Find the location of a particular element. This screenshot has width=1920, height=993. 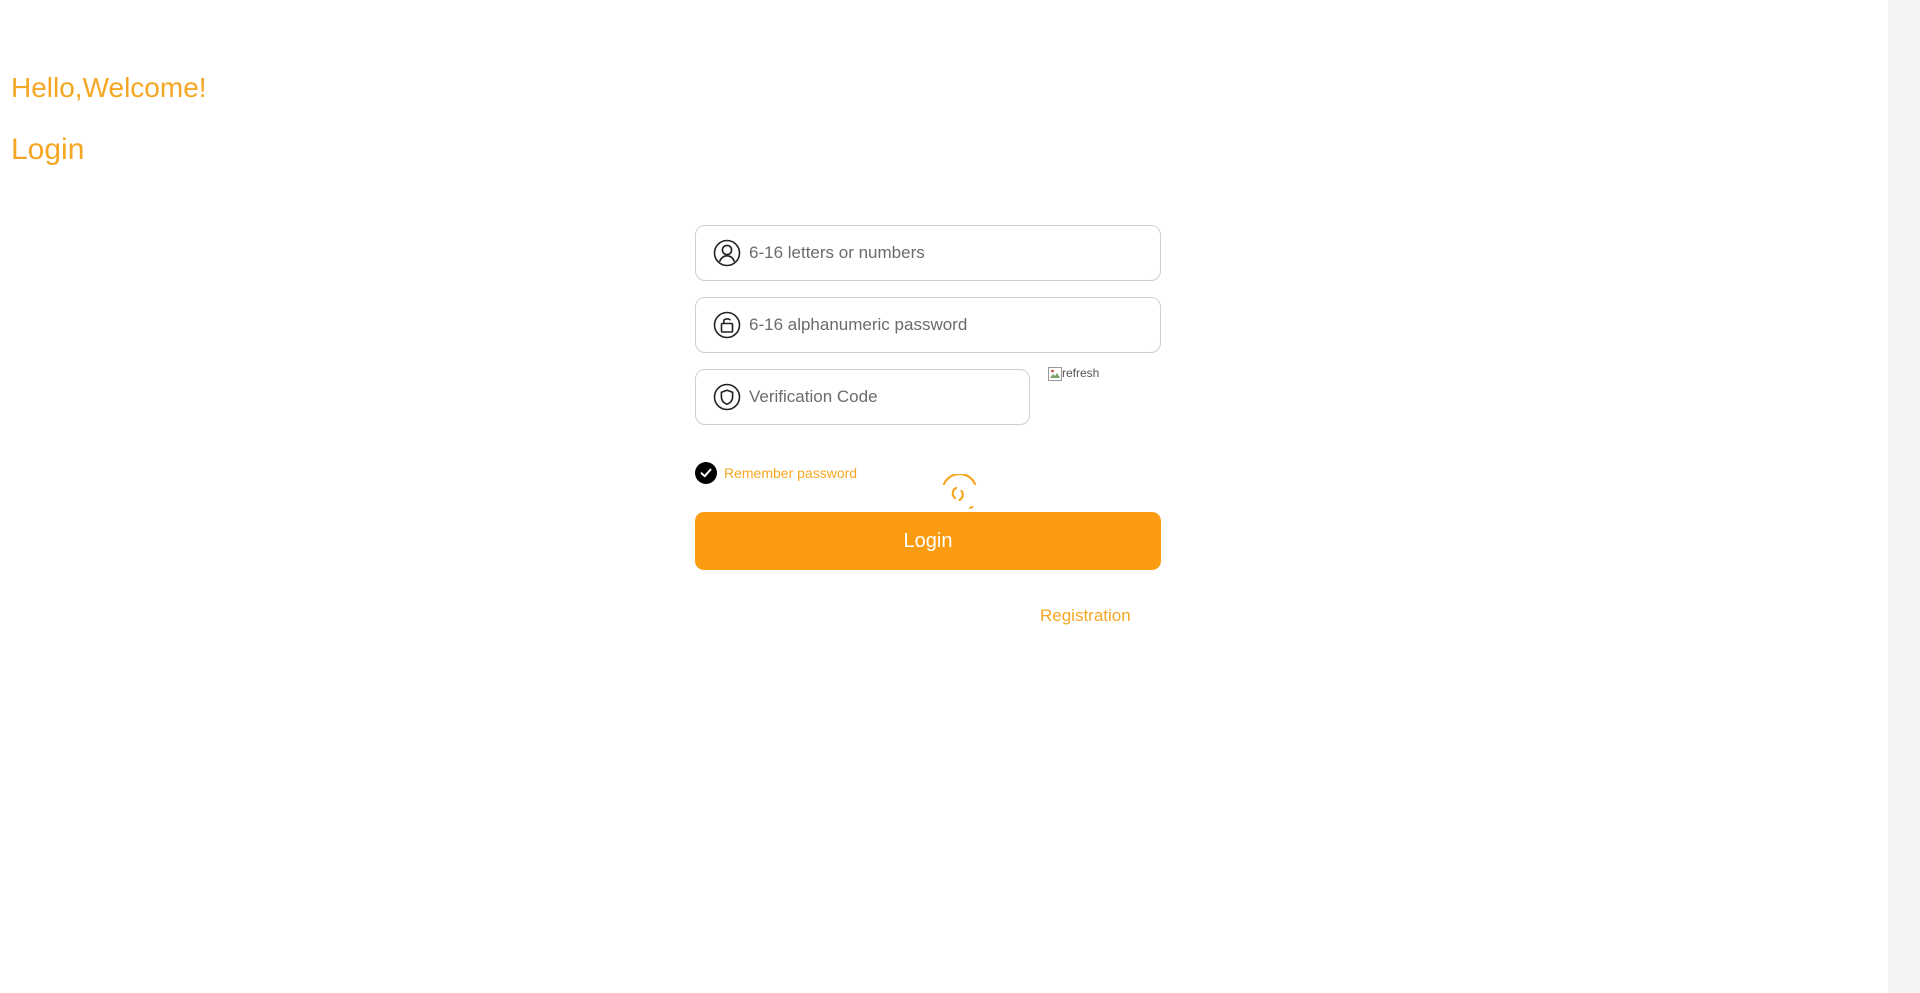

page-title: Login is located at coordinates (48, 149).